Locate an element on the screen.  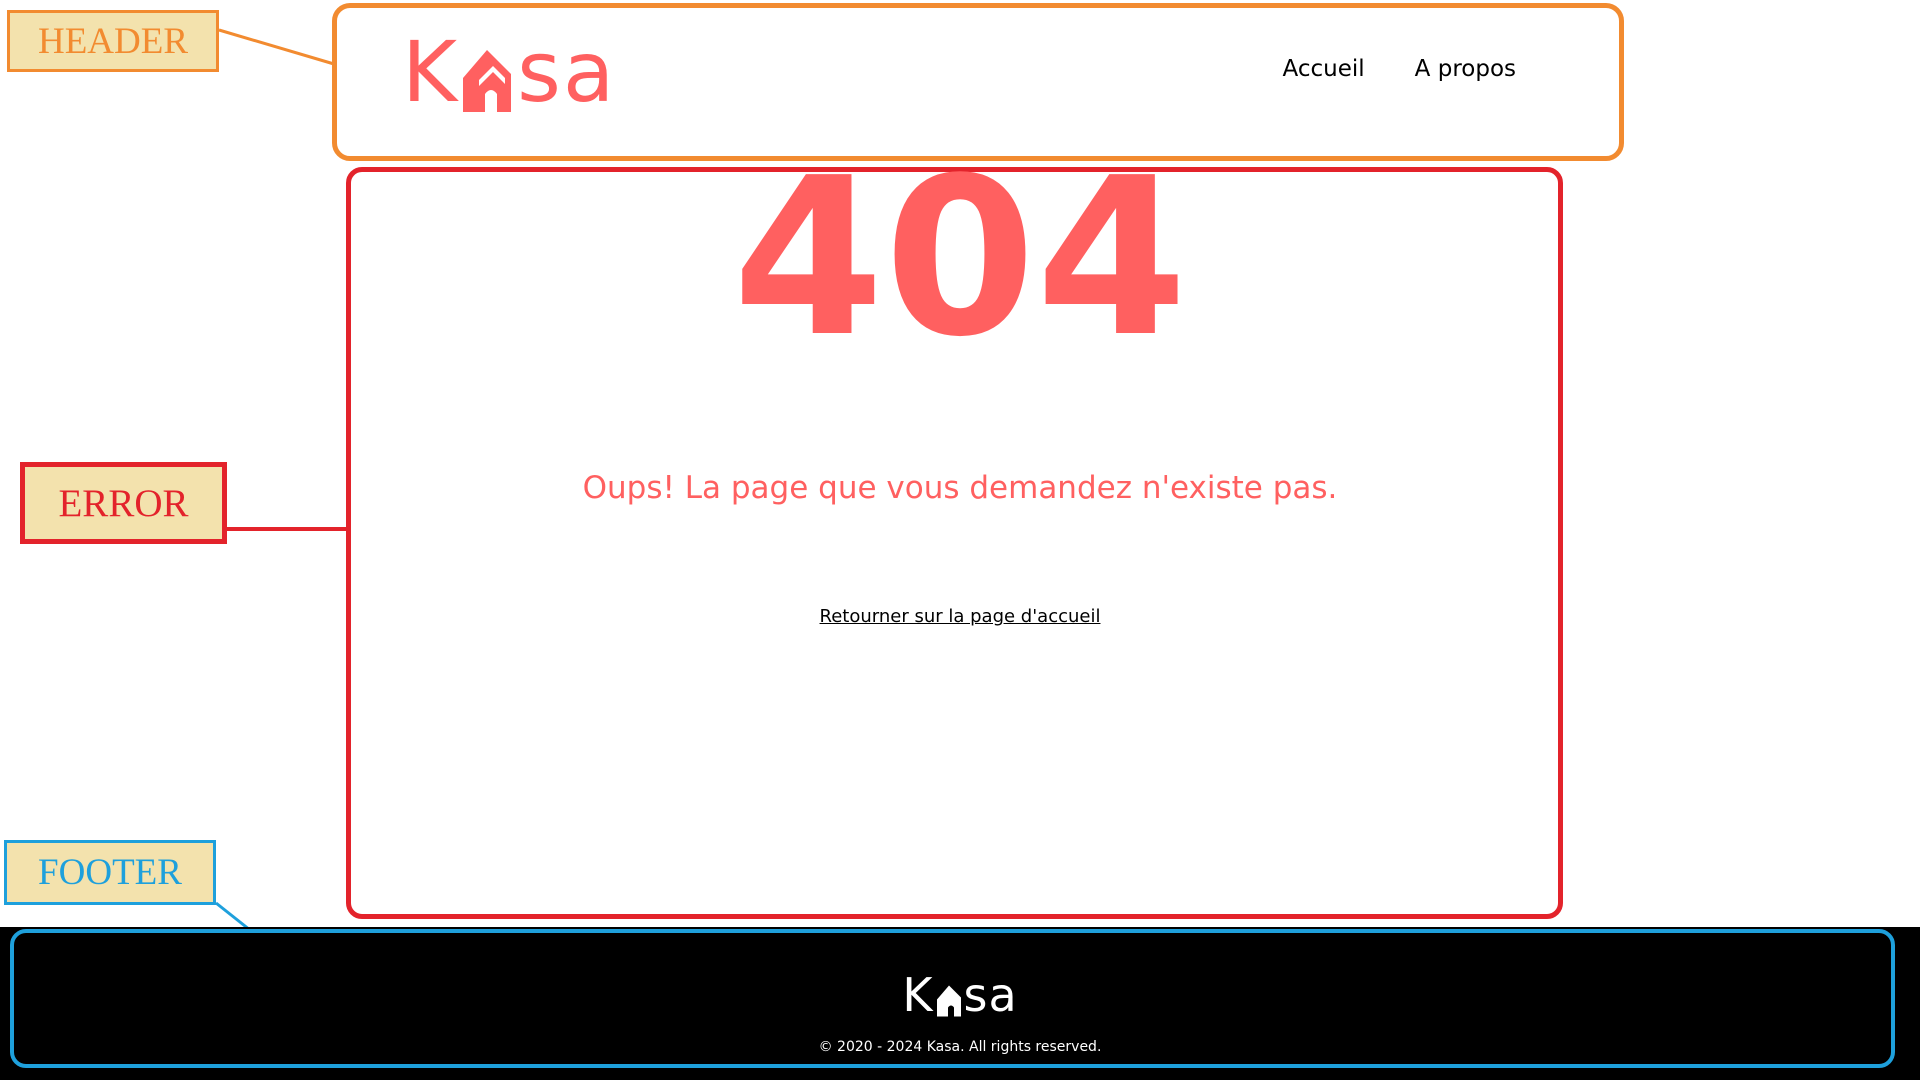
nav-link-home: Accueil is located at coordinates (1324, 69).